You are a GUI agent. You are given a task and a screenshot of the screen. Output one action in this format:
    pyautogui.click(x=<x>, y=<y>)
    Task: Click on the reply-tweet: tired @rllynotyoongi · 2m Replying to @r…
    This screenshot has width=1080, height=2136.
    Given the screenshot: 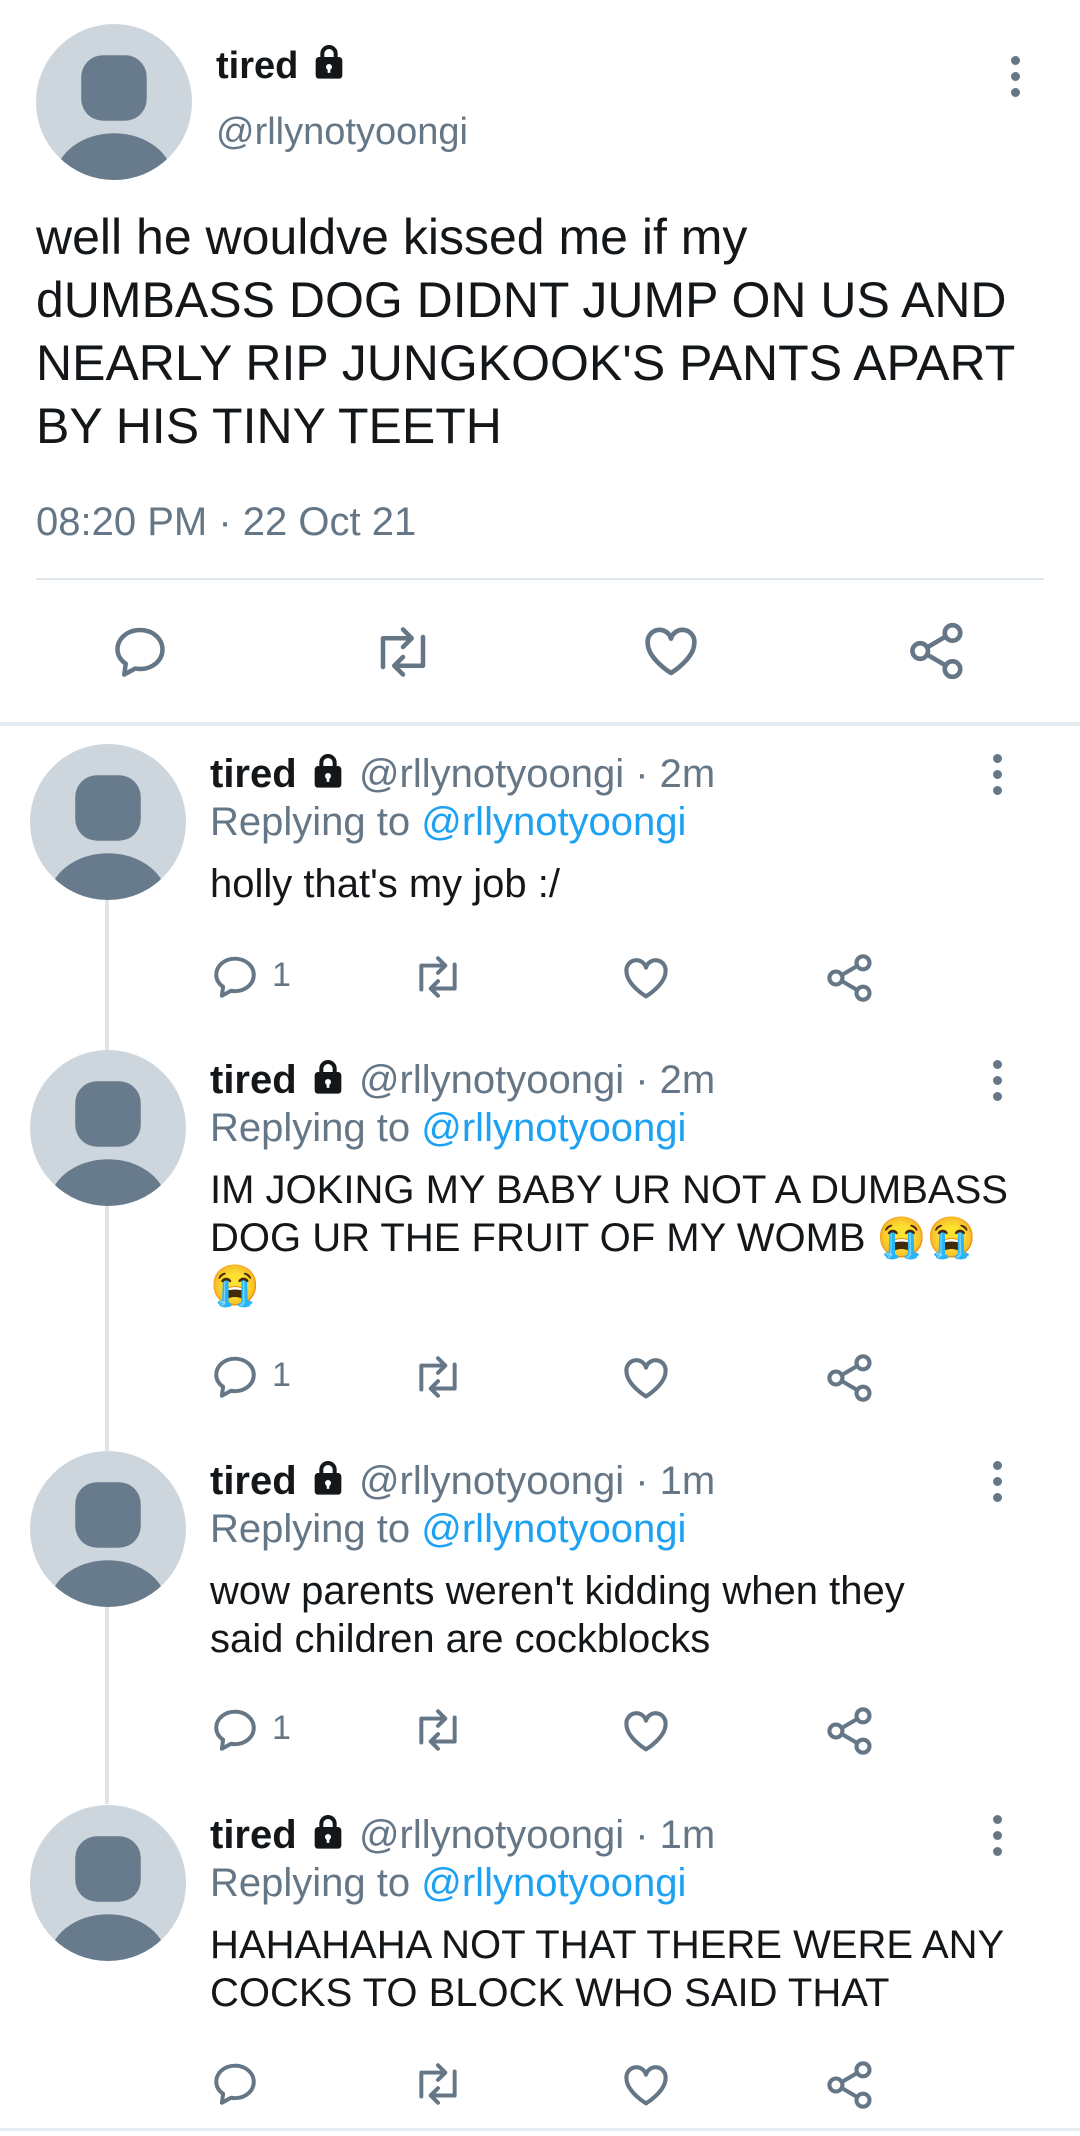 What is the action you would take?
    pyautogui.click(x=540, y=890)
    